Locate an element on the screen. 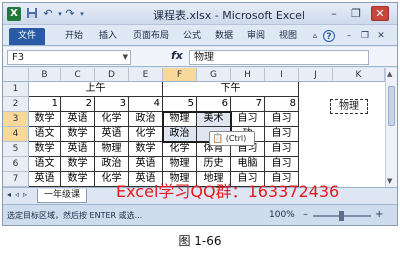 The height and width of the screenshot is (254, 400). column-header-j: J is located at coordinates (316, 75).